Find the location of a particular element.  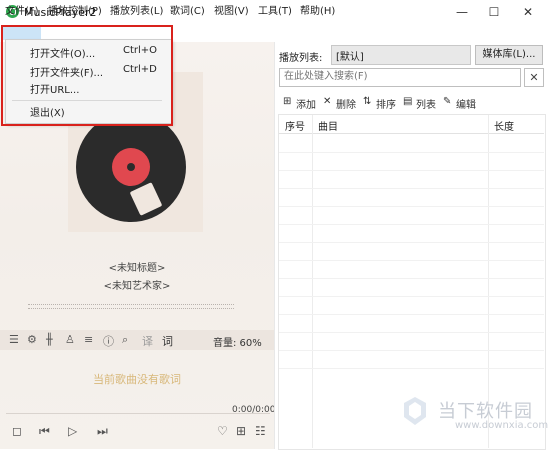

shirt-icon: ♙ is located at coordinates (70, 339).